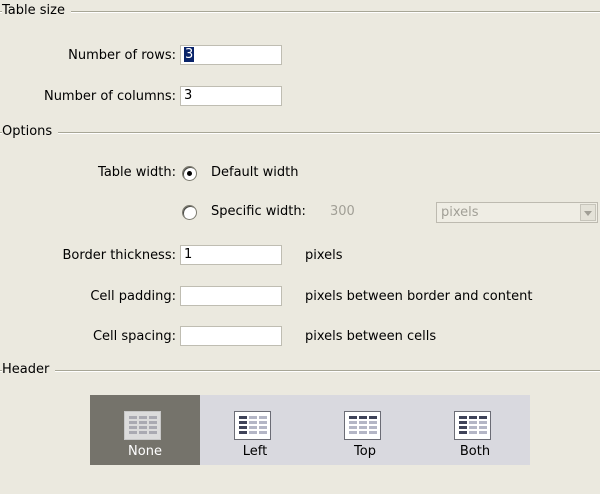  I want to click on cell-spacing-input, so click(231, 336).